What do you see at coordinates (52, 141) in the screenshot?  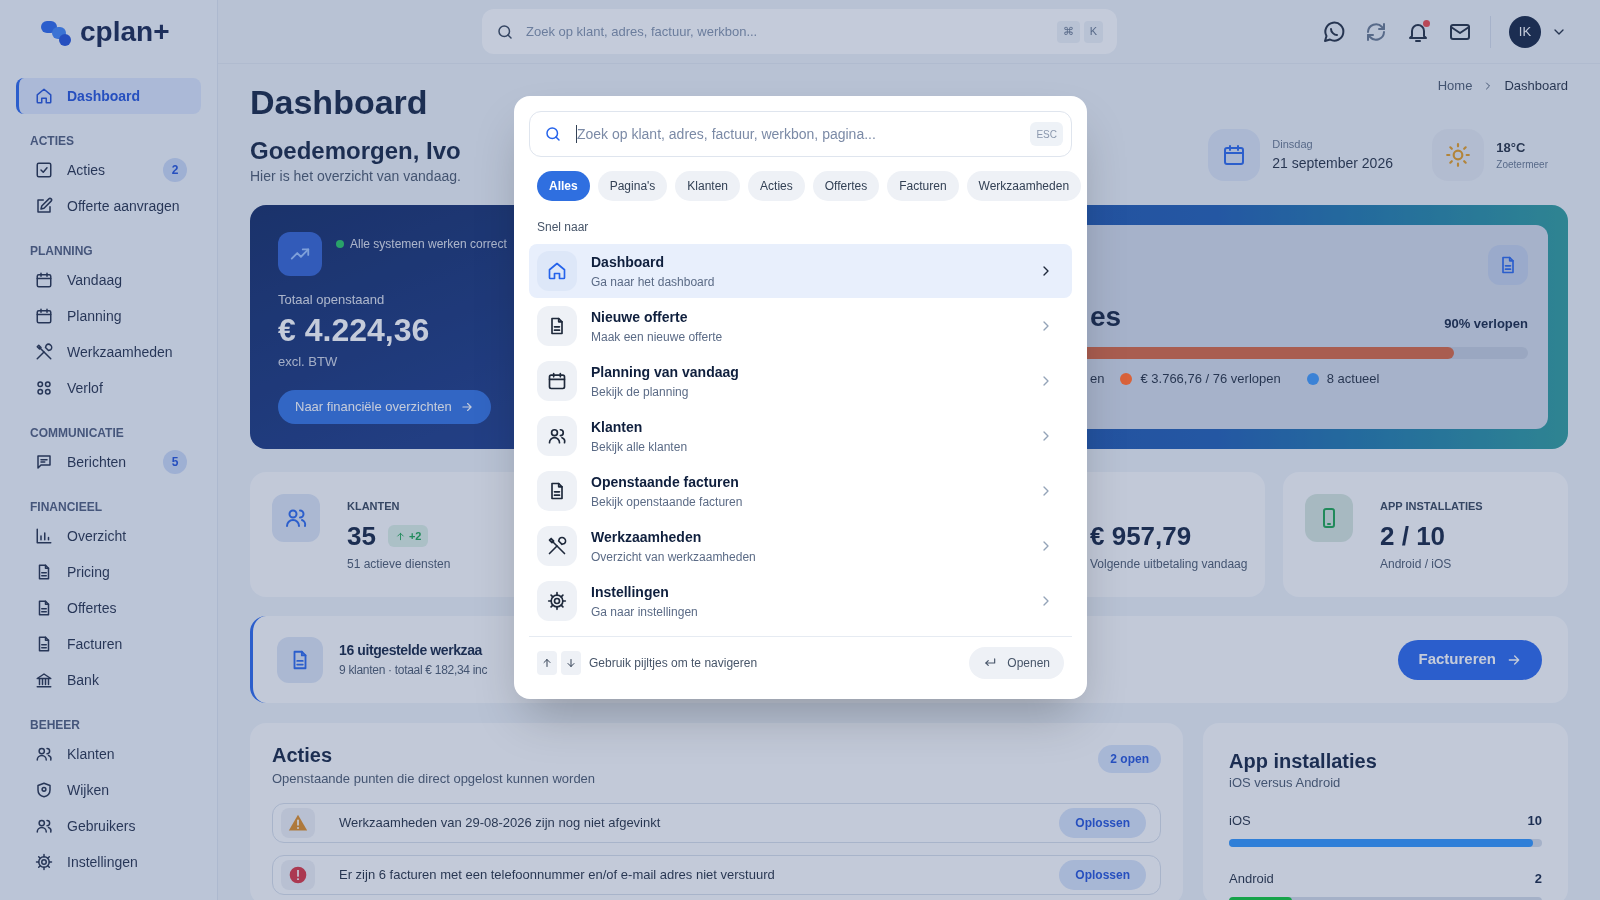 I see `section-heading: ACTIES` at bounding box center [52, 141].